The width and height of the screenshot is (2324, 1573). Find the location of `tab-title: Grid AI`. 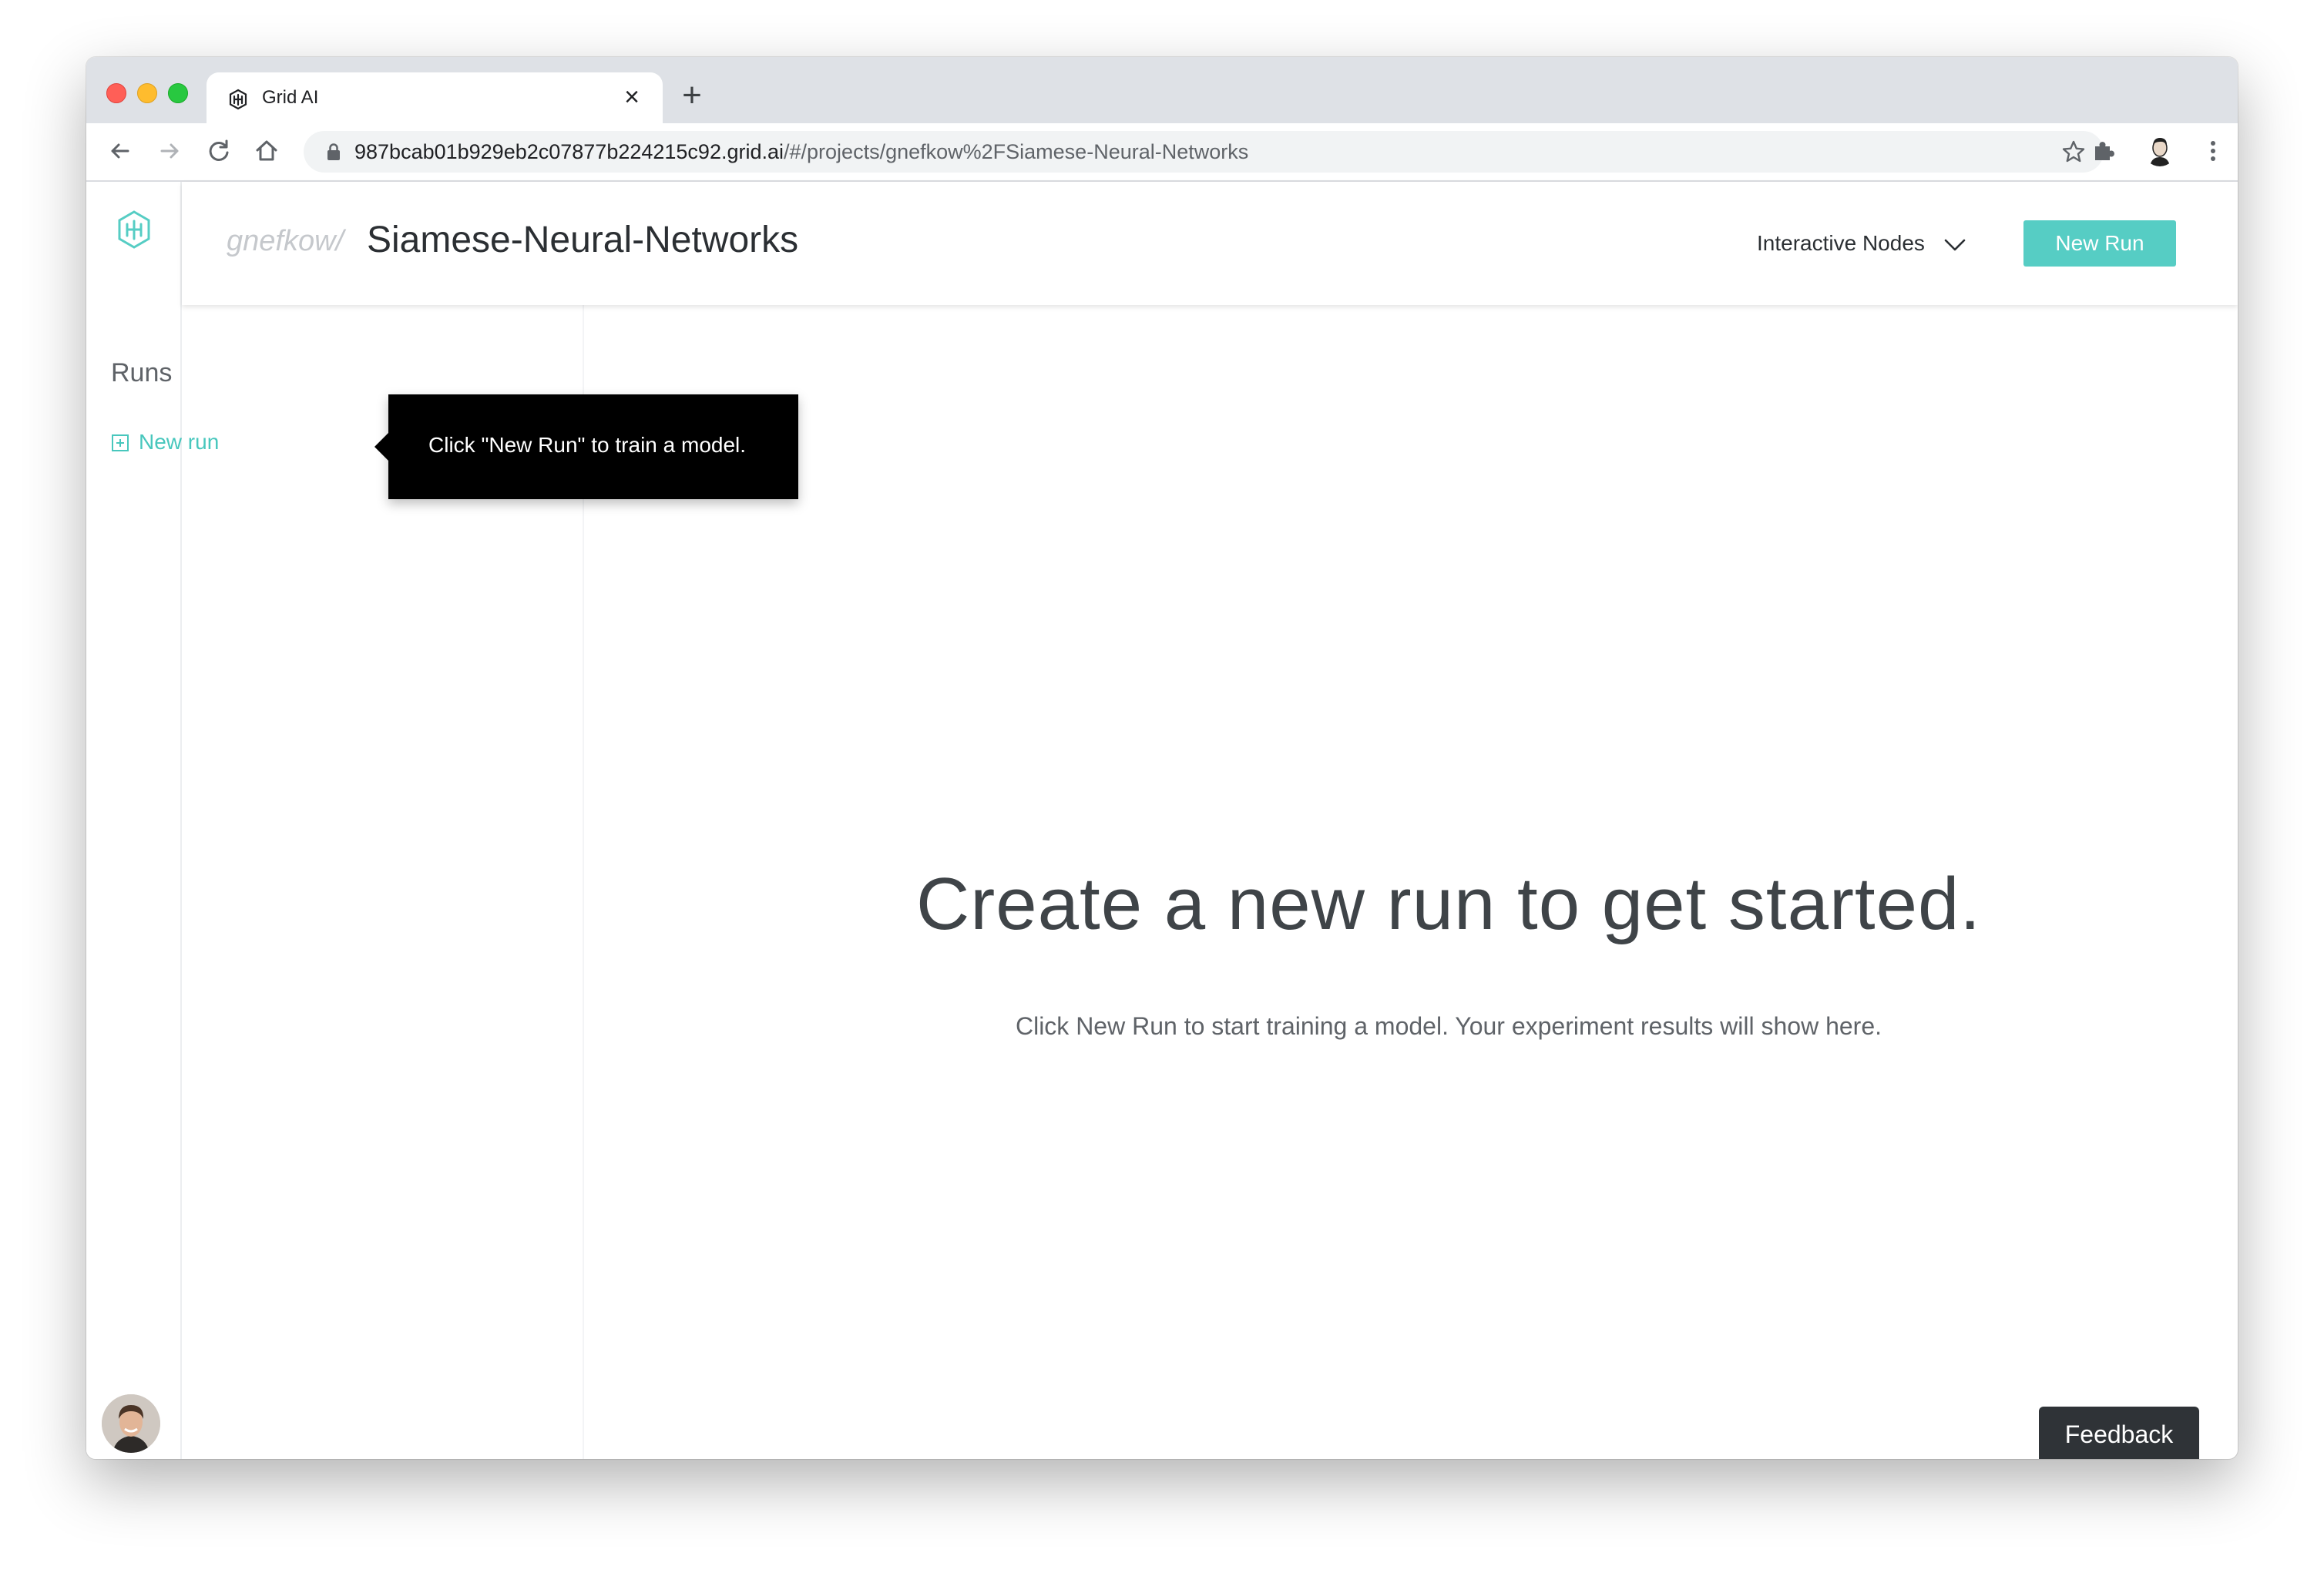

tab-title: Grid AI is located at coordinates (290, 97).